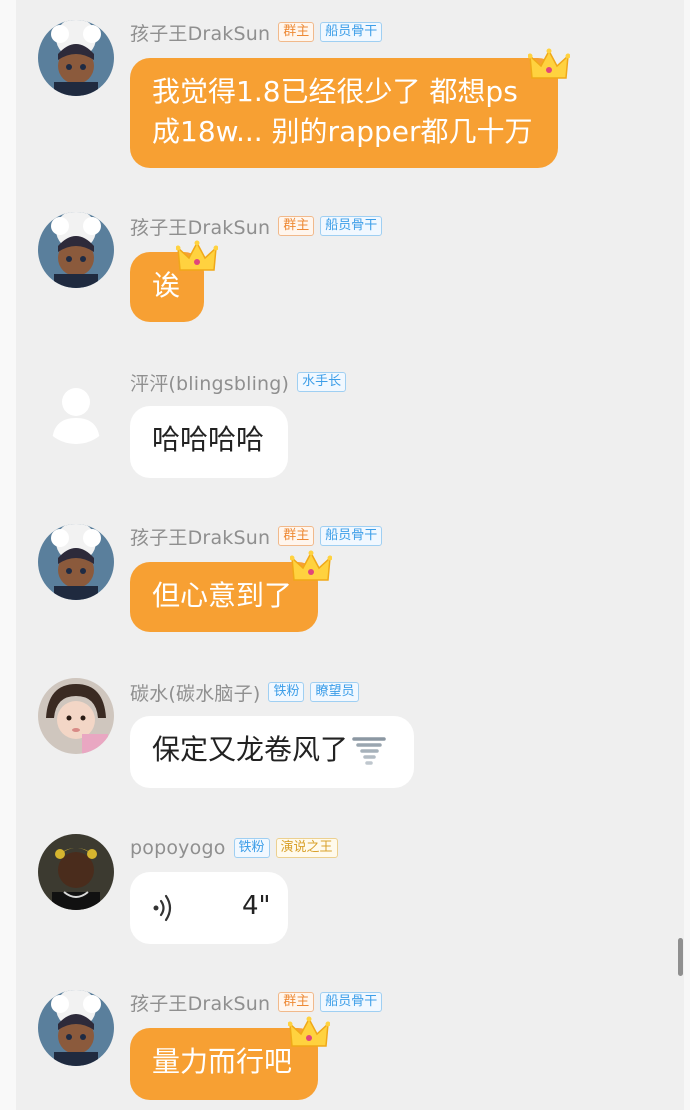  I want to click on message-header: 碳水(碳水脑子) 铁粉 瞭望员, so click(247, 692).